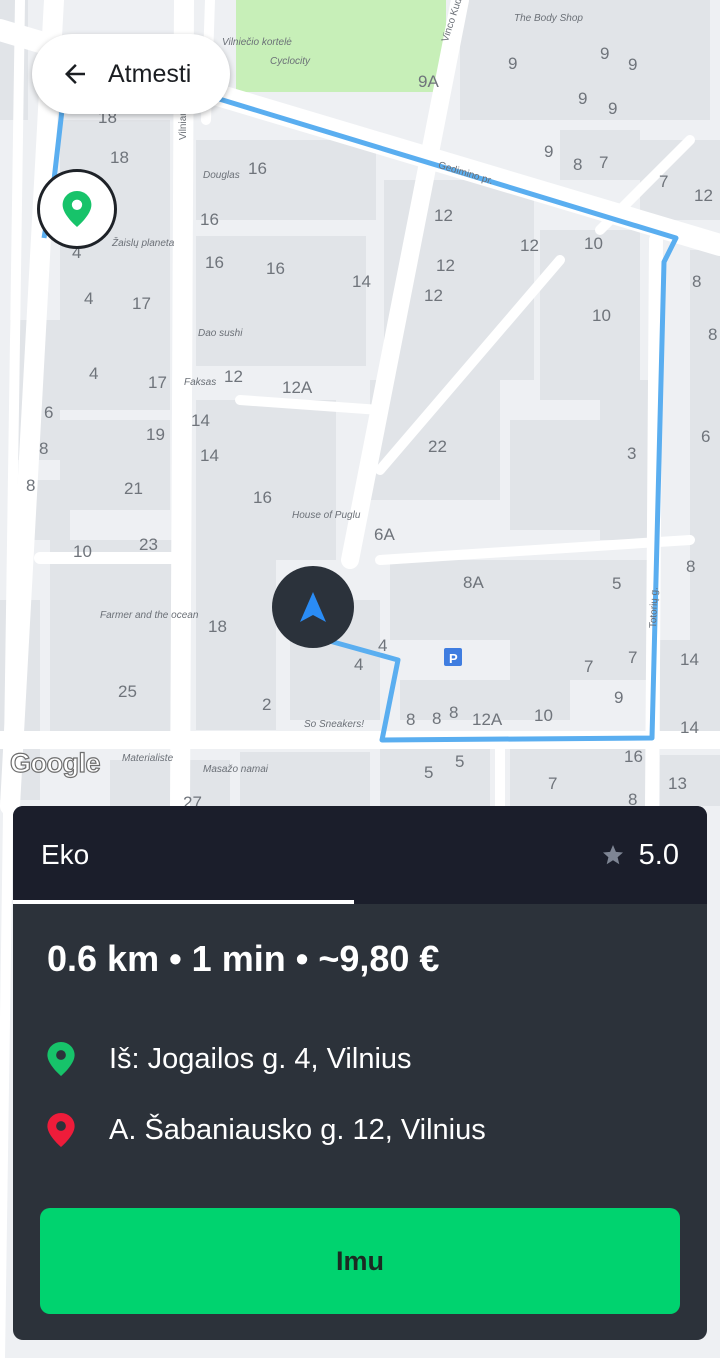  I want to click on pickup-pin-icon, so click(61, 1059).